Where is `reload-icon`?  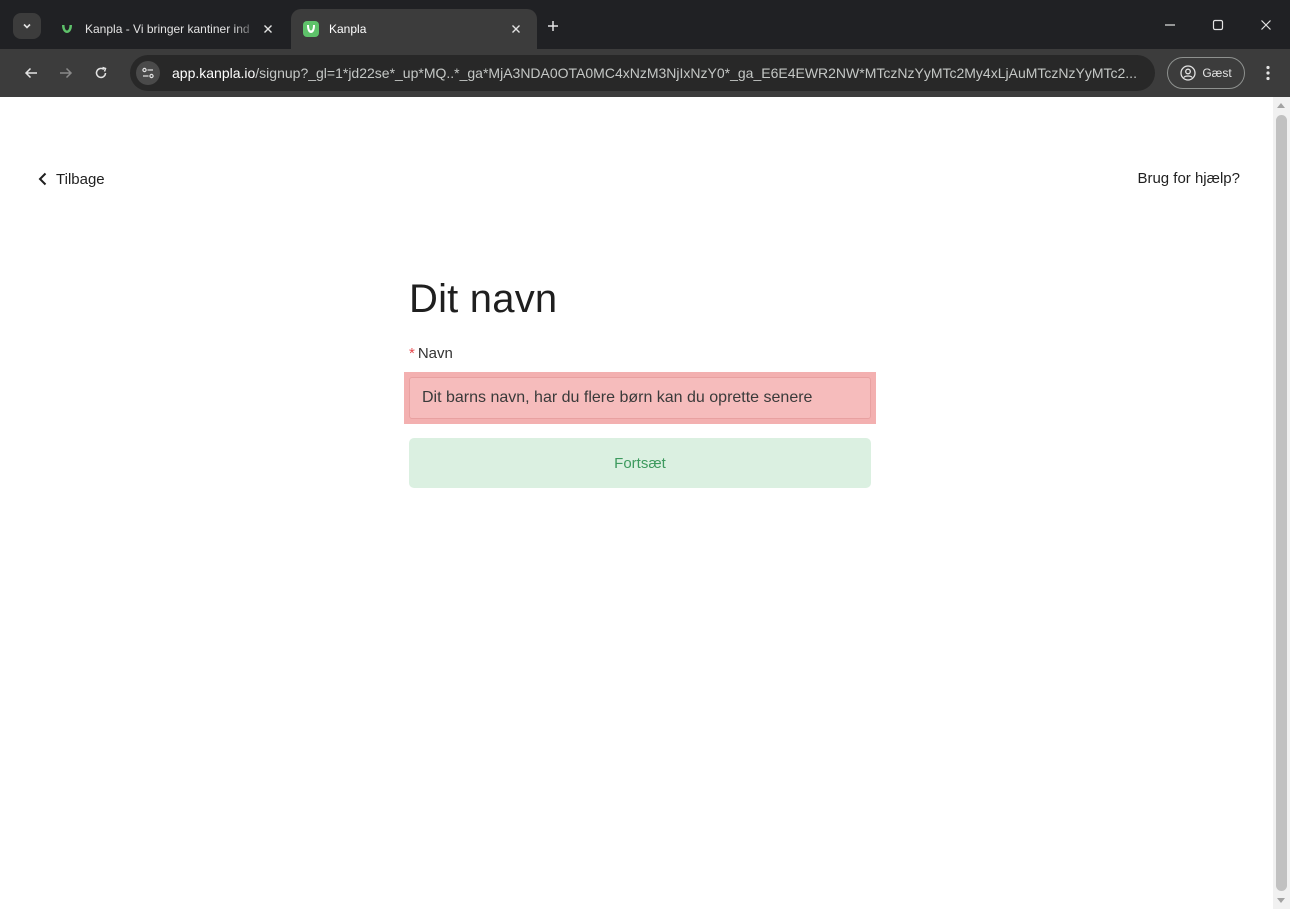
reload-icon is located at coordinates (101, 72).